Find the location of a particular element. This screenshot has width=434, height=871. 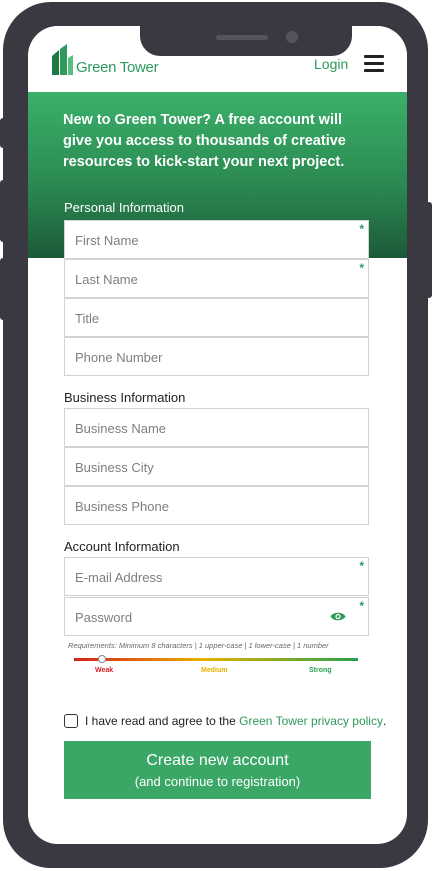

brand-logo: Green Tower is located at coordinates (104, 60).